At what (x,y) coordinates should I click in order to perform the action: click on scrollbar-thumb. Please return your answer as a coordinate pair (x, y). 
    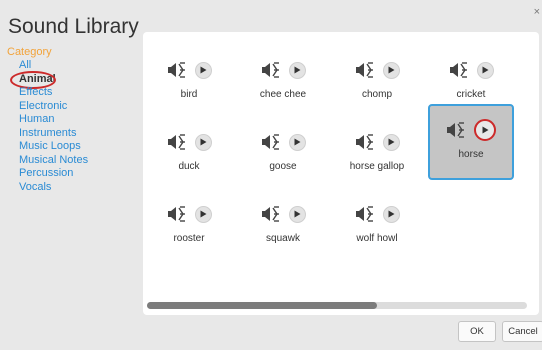
    Looking at the image, I should click on (262, 305).